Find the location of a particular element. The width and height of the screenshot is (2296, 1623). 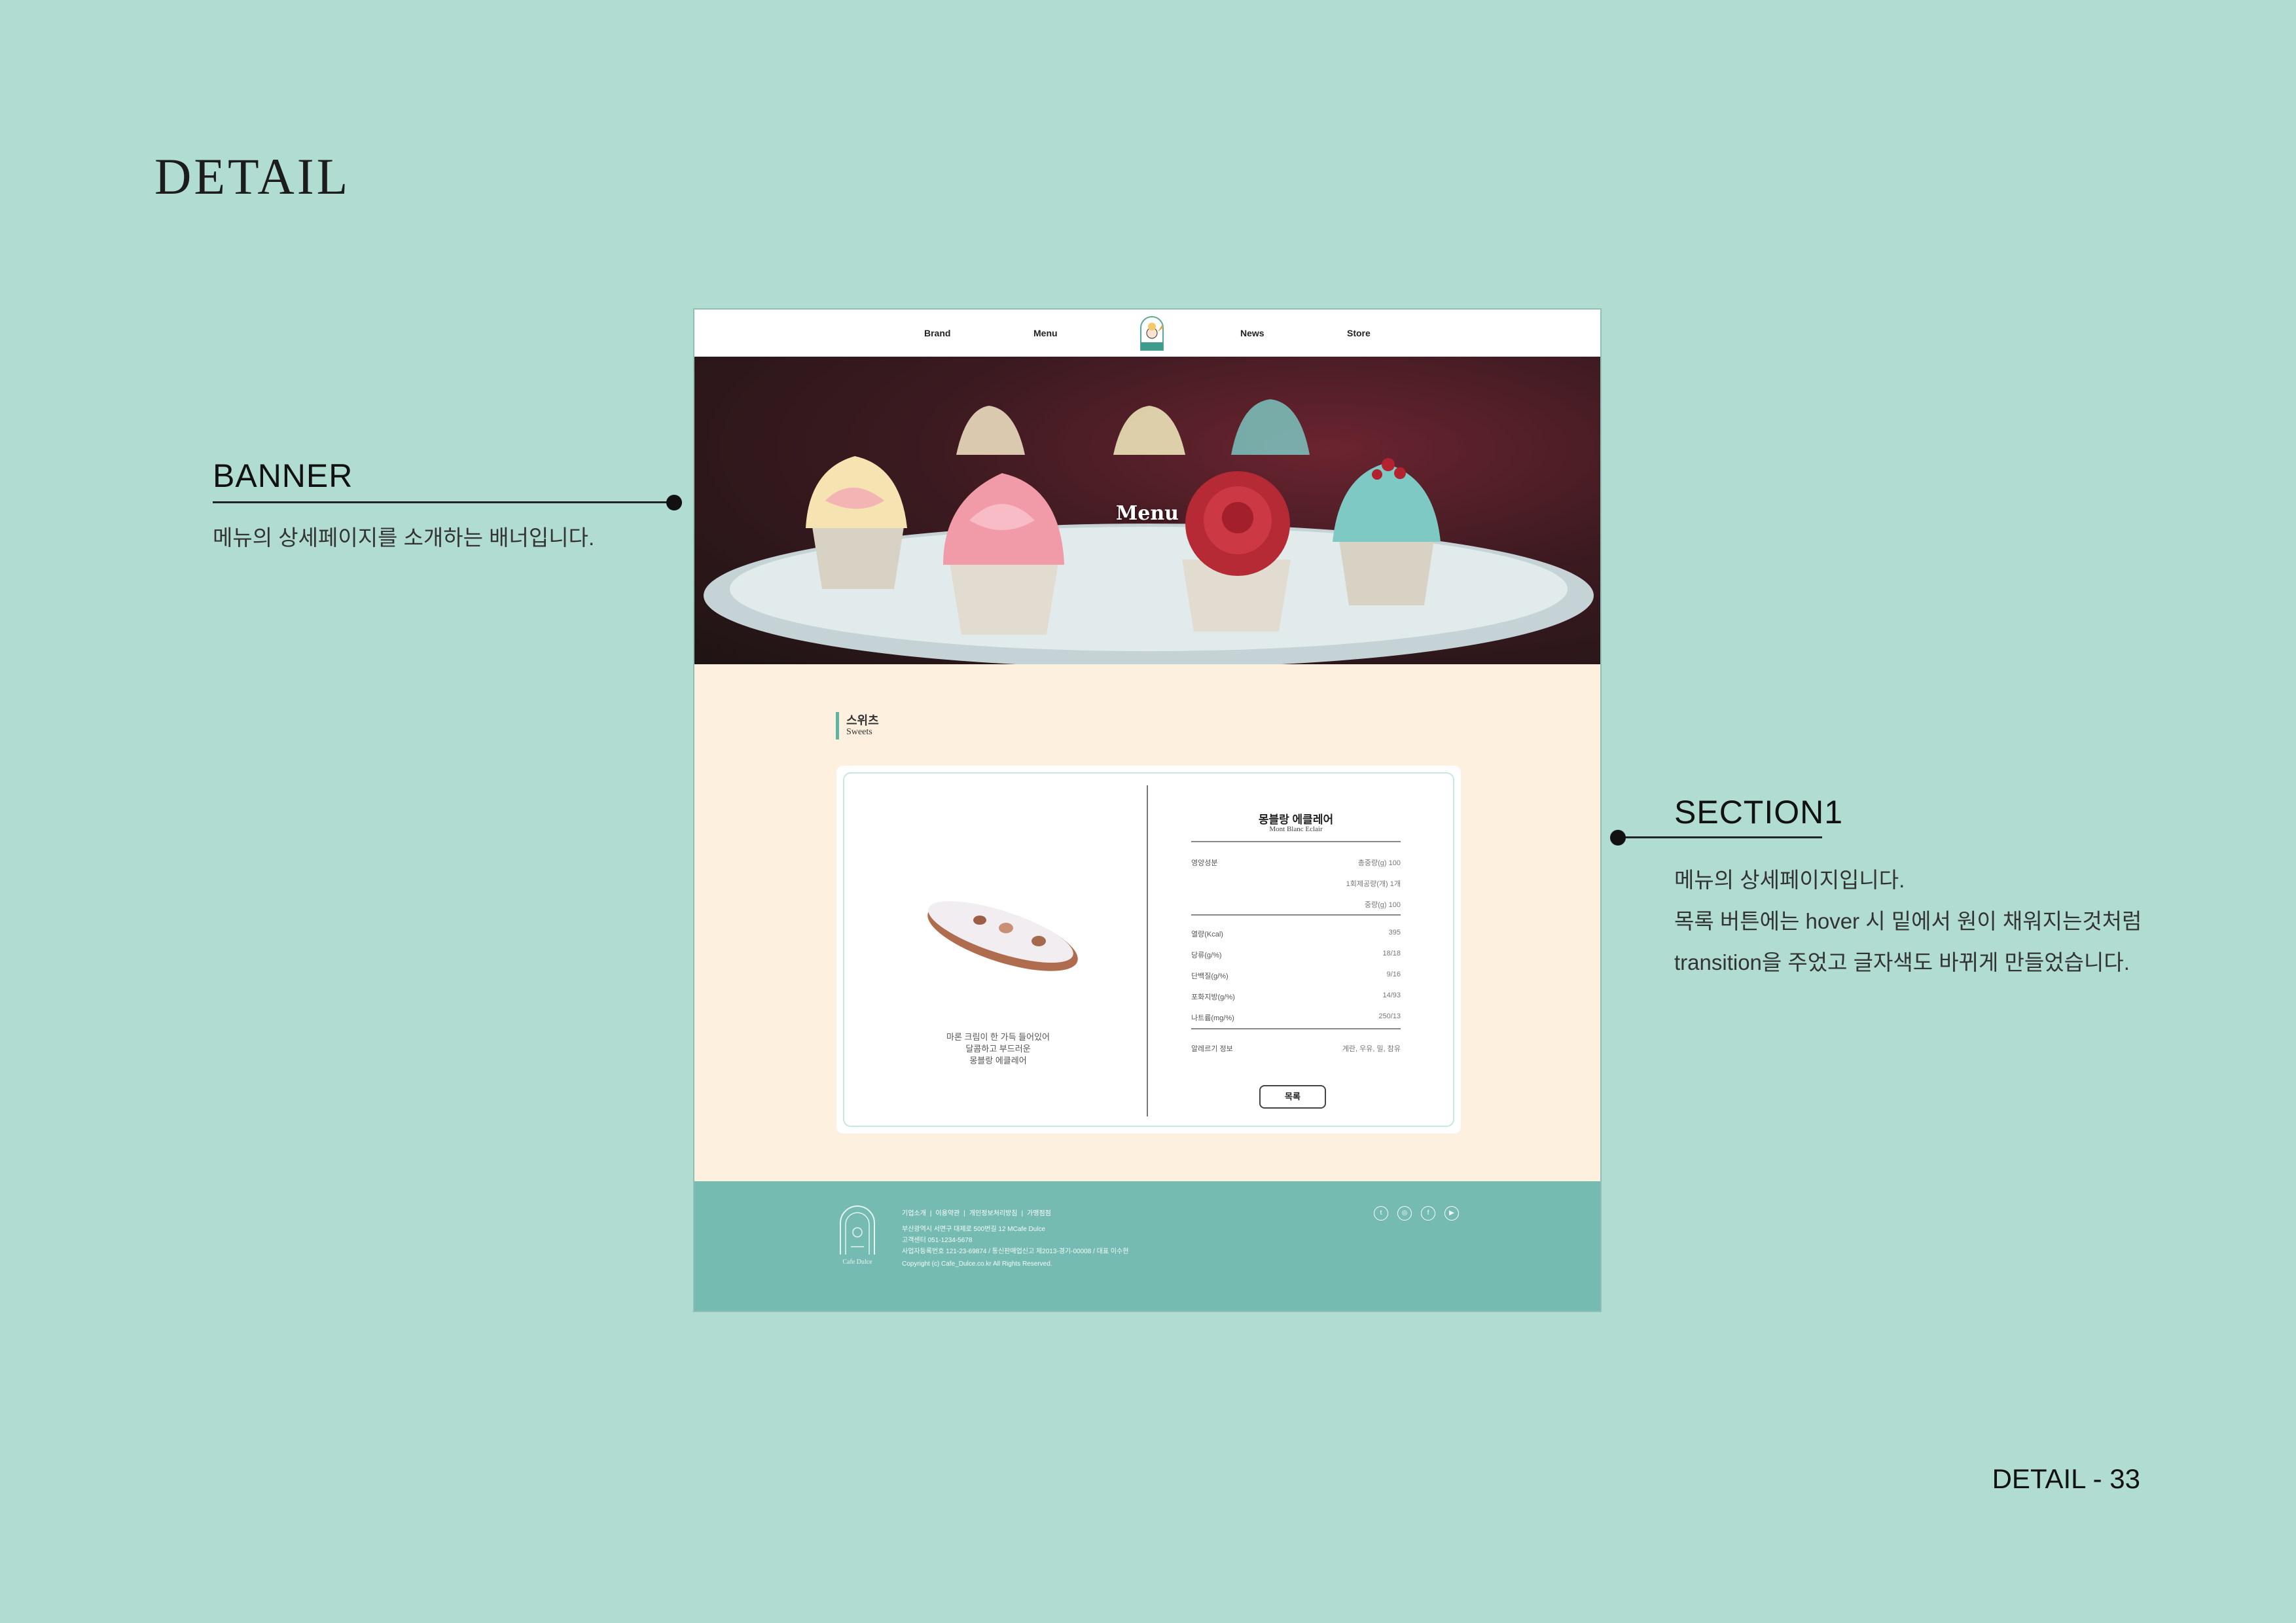

banner-leader-line is located at coordinates (443, 502).